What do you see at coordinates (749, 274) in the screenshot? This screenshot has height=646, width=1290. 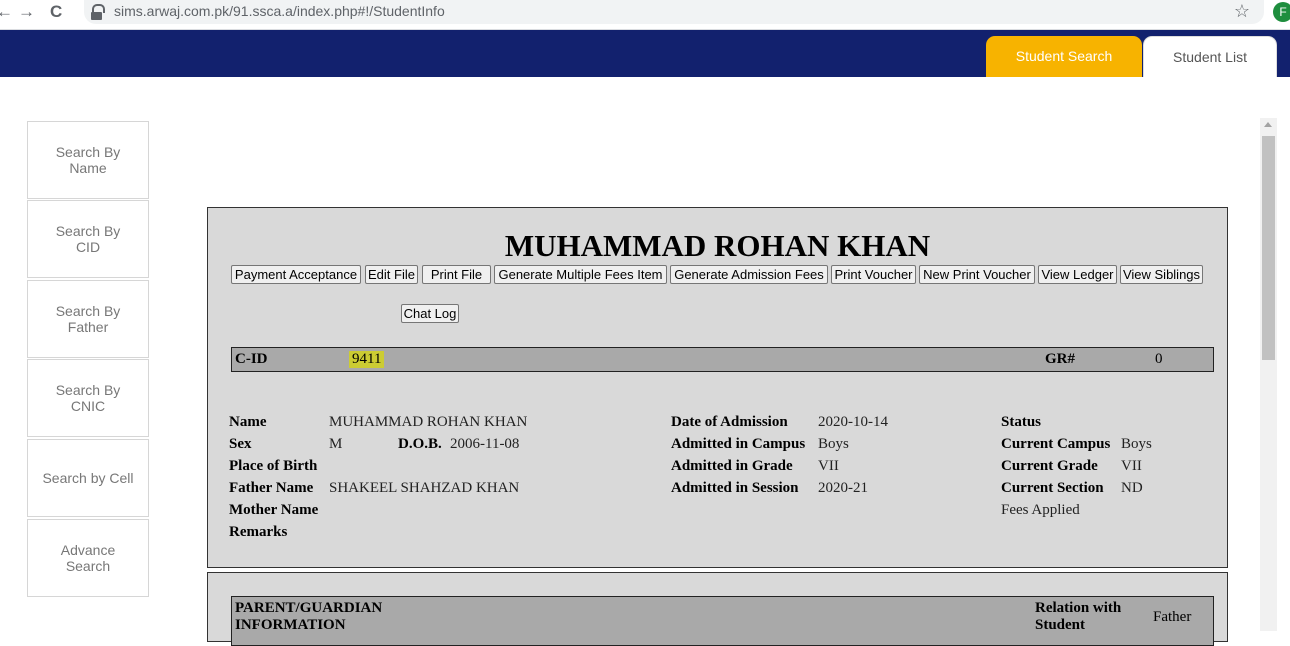 I see `generate-admission-fees-button: Generate Admission Fees` at bounding box center [749, 274].